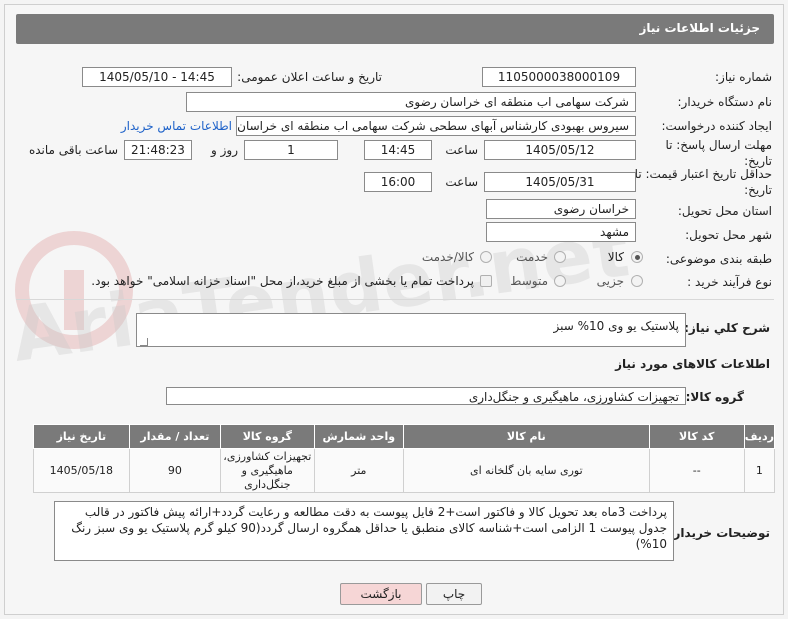 Image resolution: width=788 pixels, height=619 pixels. What do you see at coordinates (81, 470) in the screenshot?
I see `cell-date: 1405/05/18` at bounding box center [81, 470].